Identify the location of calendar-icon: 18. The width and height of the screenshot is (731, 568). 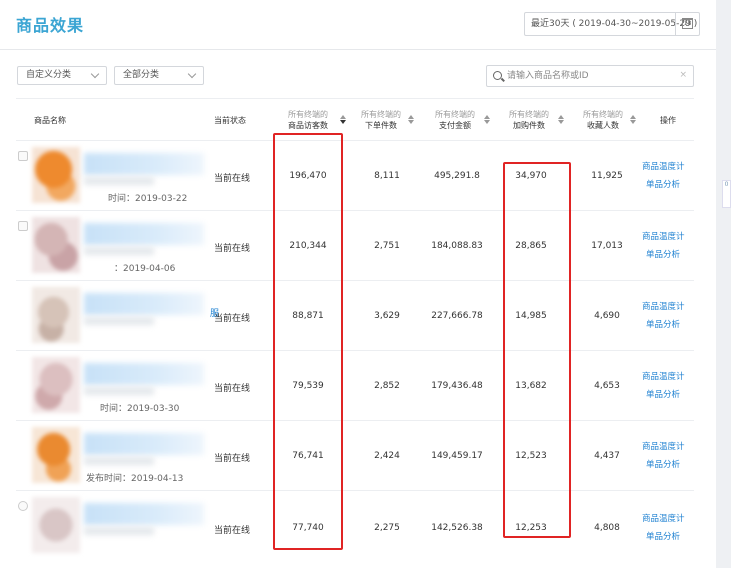
(687, 23).